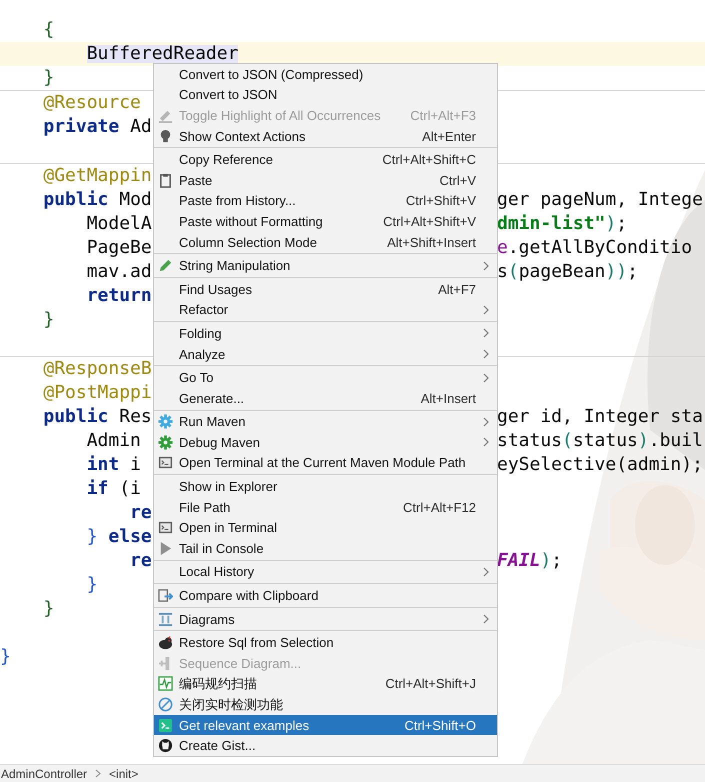  What do you see at coordinates (44, 773) in the screenshot?
I see `breadcrumb-item: AdminController` at bounding box center [44, 773].